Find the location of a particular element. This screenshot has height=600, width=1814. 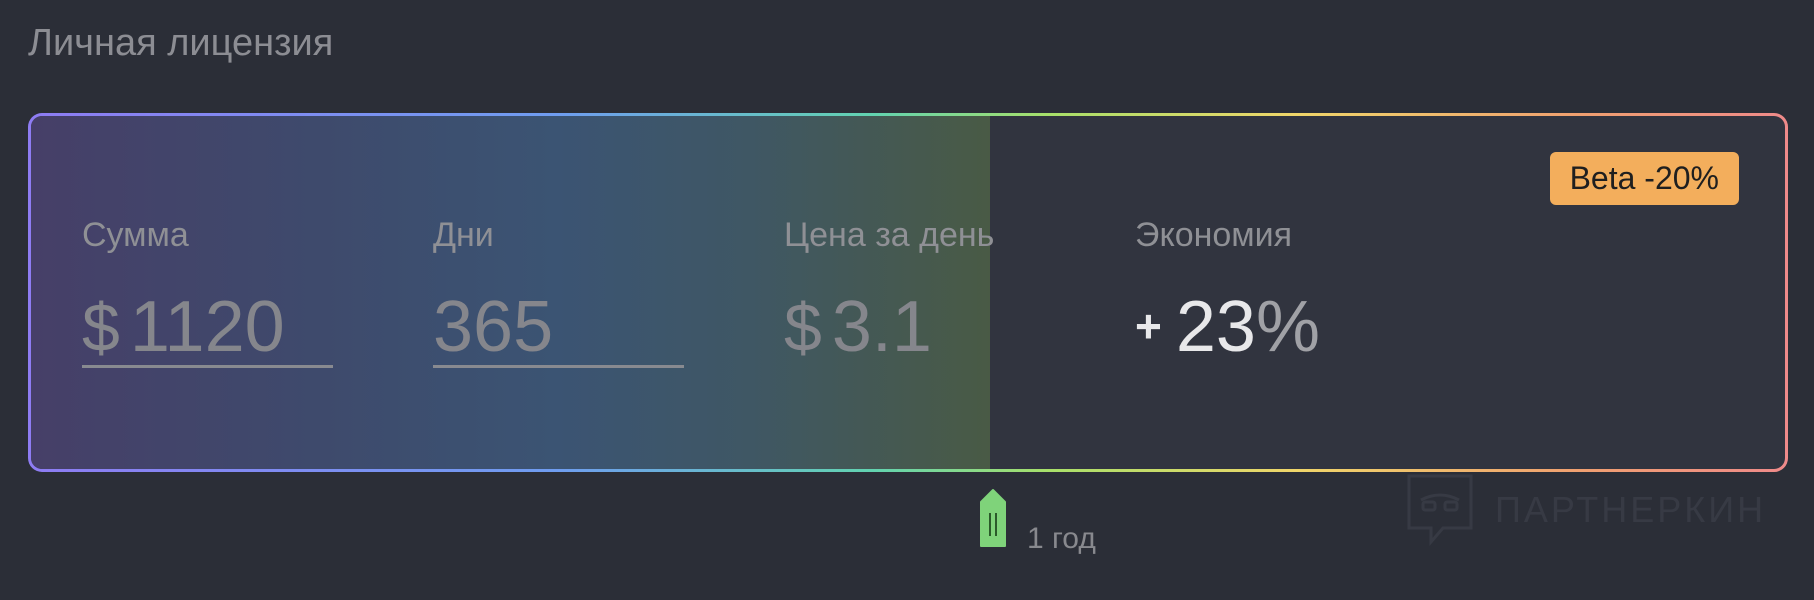

sum-field: Сумма $1120 is located at coordinates (212, 292).